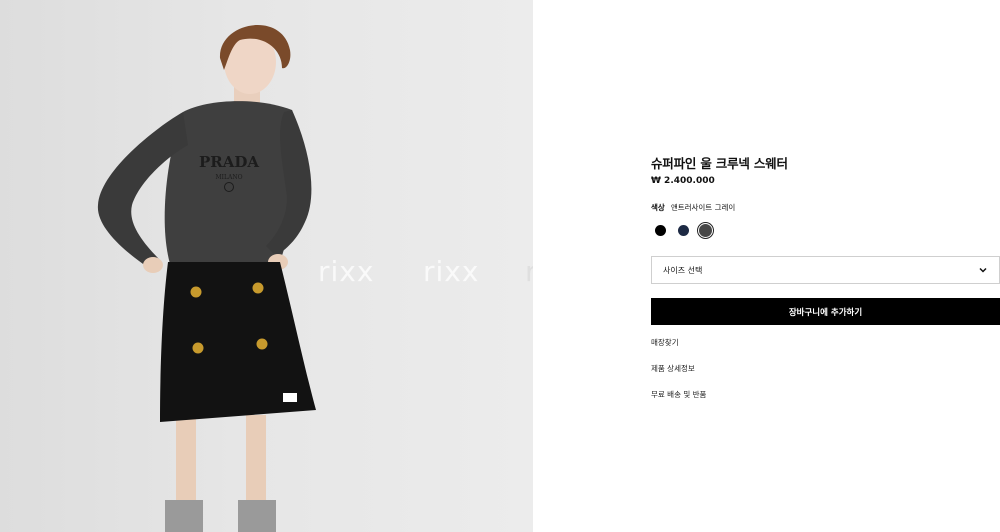 Image resolution: width=1000 pixels, height=532 pixels. I want to click on color-label: 색상, so click(658, 207).